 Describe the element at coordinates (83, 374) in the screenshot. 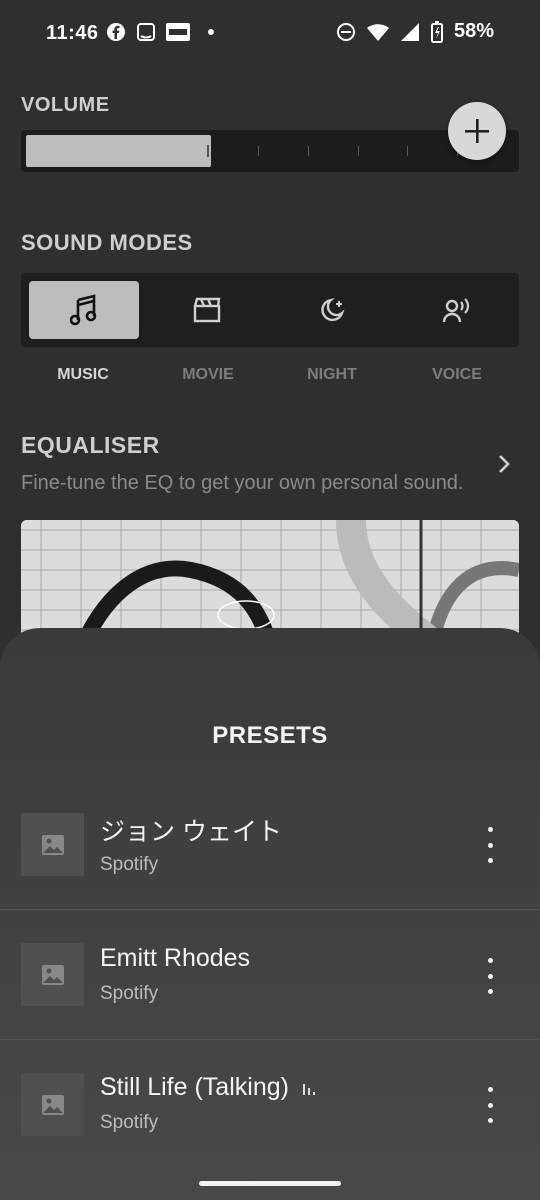

I see `mode-music-label: MUSIC` at that location.